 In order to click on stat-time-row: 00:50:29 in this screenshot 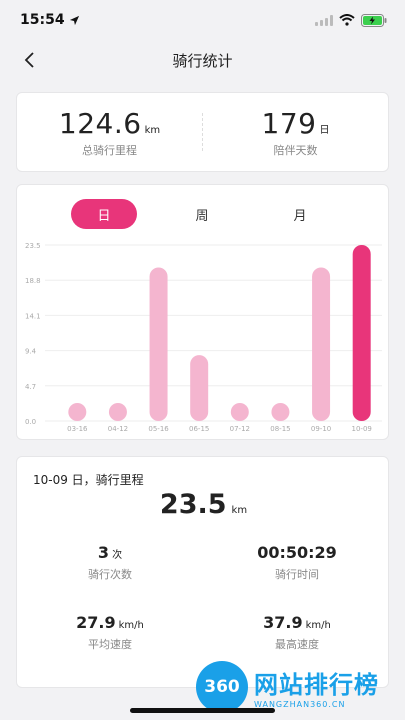, I will do `click(297, 552)`.